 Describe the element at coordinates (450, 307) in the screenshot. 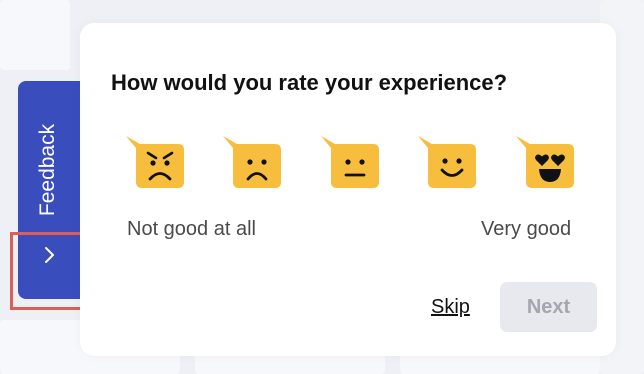

I see `skip-link: Skip` at that location.